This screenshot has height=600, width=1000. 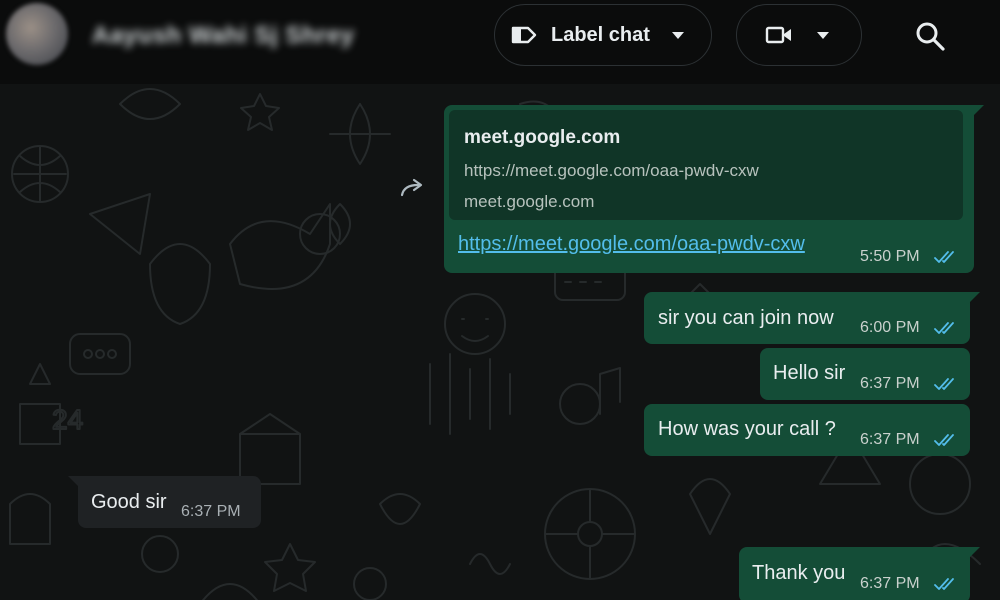 What do you see at coordinates (413, 188) in the screenshot?
I see `forward-icon` at bounding box center [413, 188].